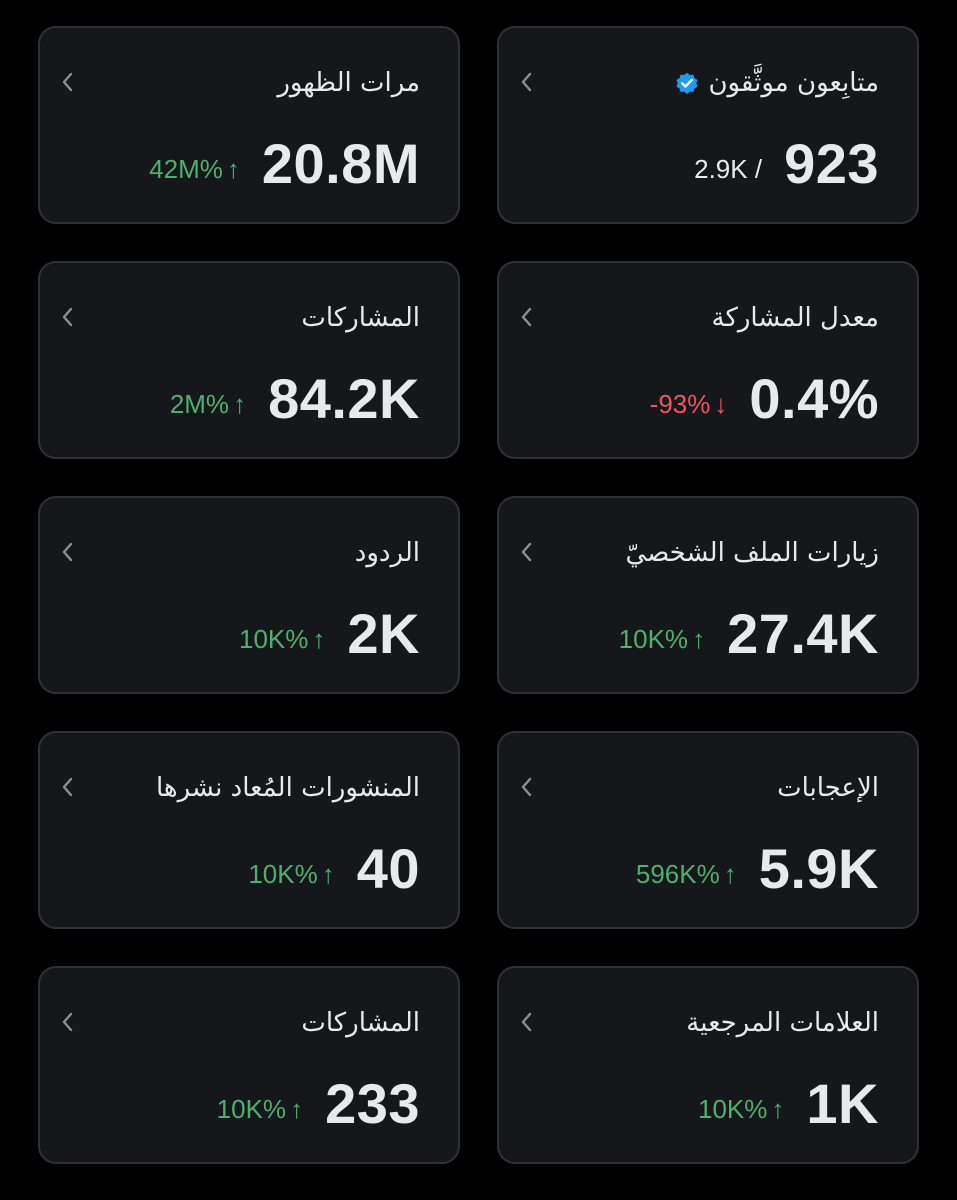 The image size is (957, 1200). I want to click on card-title: معدل المشاركة, so click(795, 318).